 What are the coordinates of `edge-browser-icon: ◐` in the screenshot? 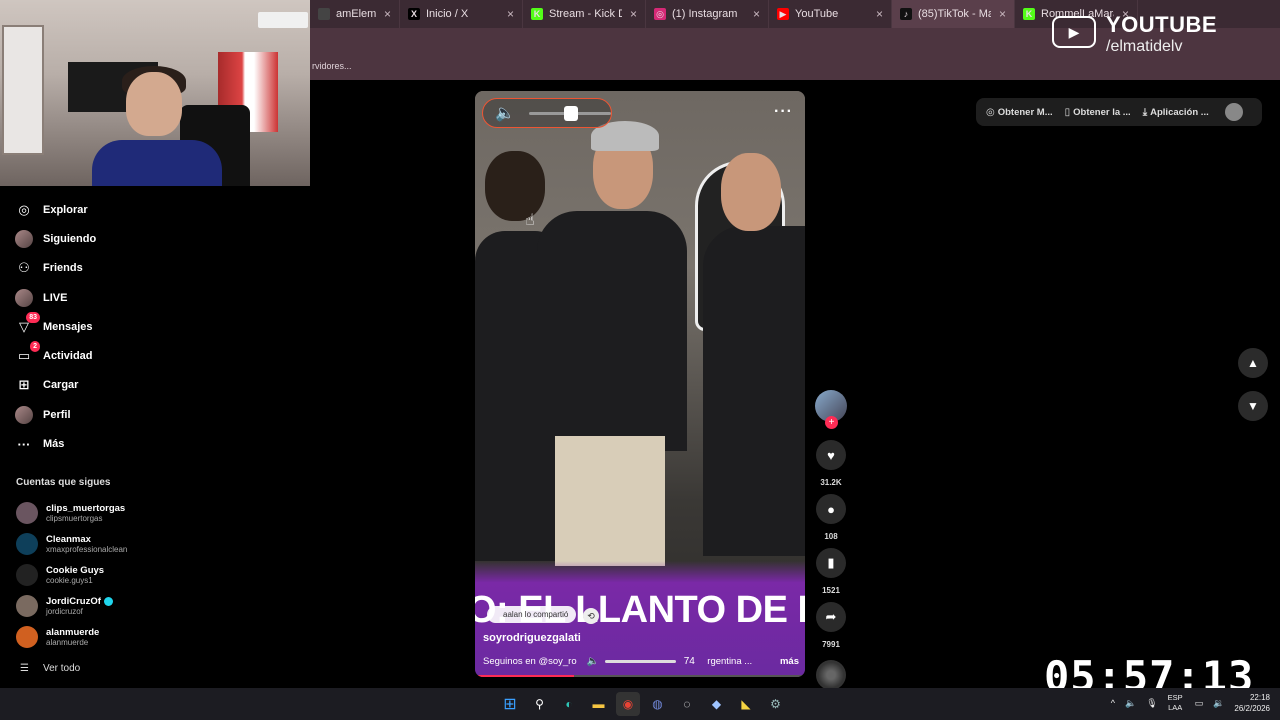 It's located at (569, 704).